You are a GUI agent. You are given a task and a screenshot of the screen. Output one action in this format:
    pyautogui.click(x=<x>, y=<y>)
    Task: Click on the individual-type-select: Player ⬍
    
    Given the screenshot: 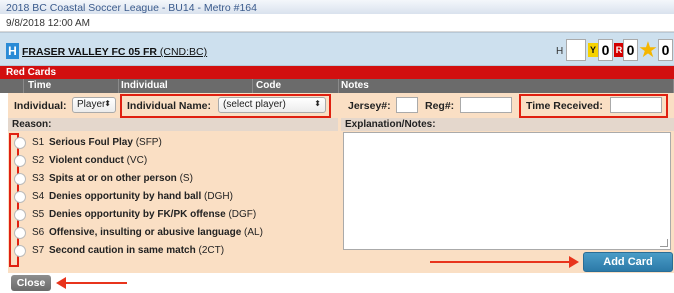 What is the action you would take?
    pyautogui.click(x=94, y=105)
    